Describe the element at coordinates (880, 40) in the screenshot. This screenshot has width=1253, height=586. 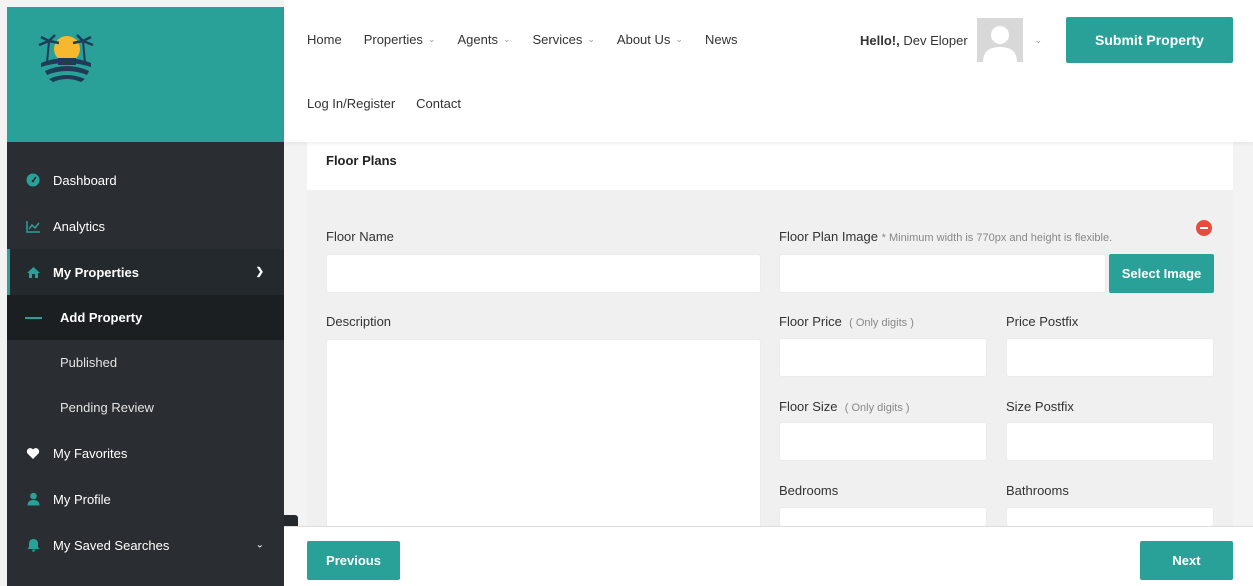
I see `greeting-prefix: Hello!,` at that location.